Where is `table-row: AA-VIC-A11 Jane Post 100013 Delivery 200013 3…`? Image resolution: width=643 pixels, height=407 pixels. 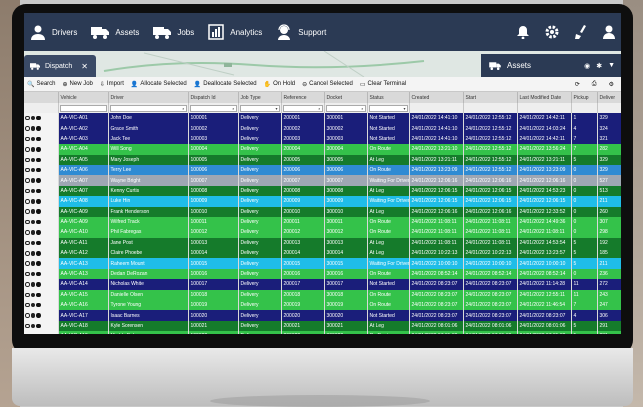
table-row: AA-VIC-A11 Jane Post 100013 Delivery 200013 3… is located at coordinates (322, 243).